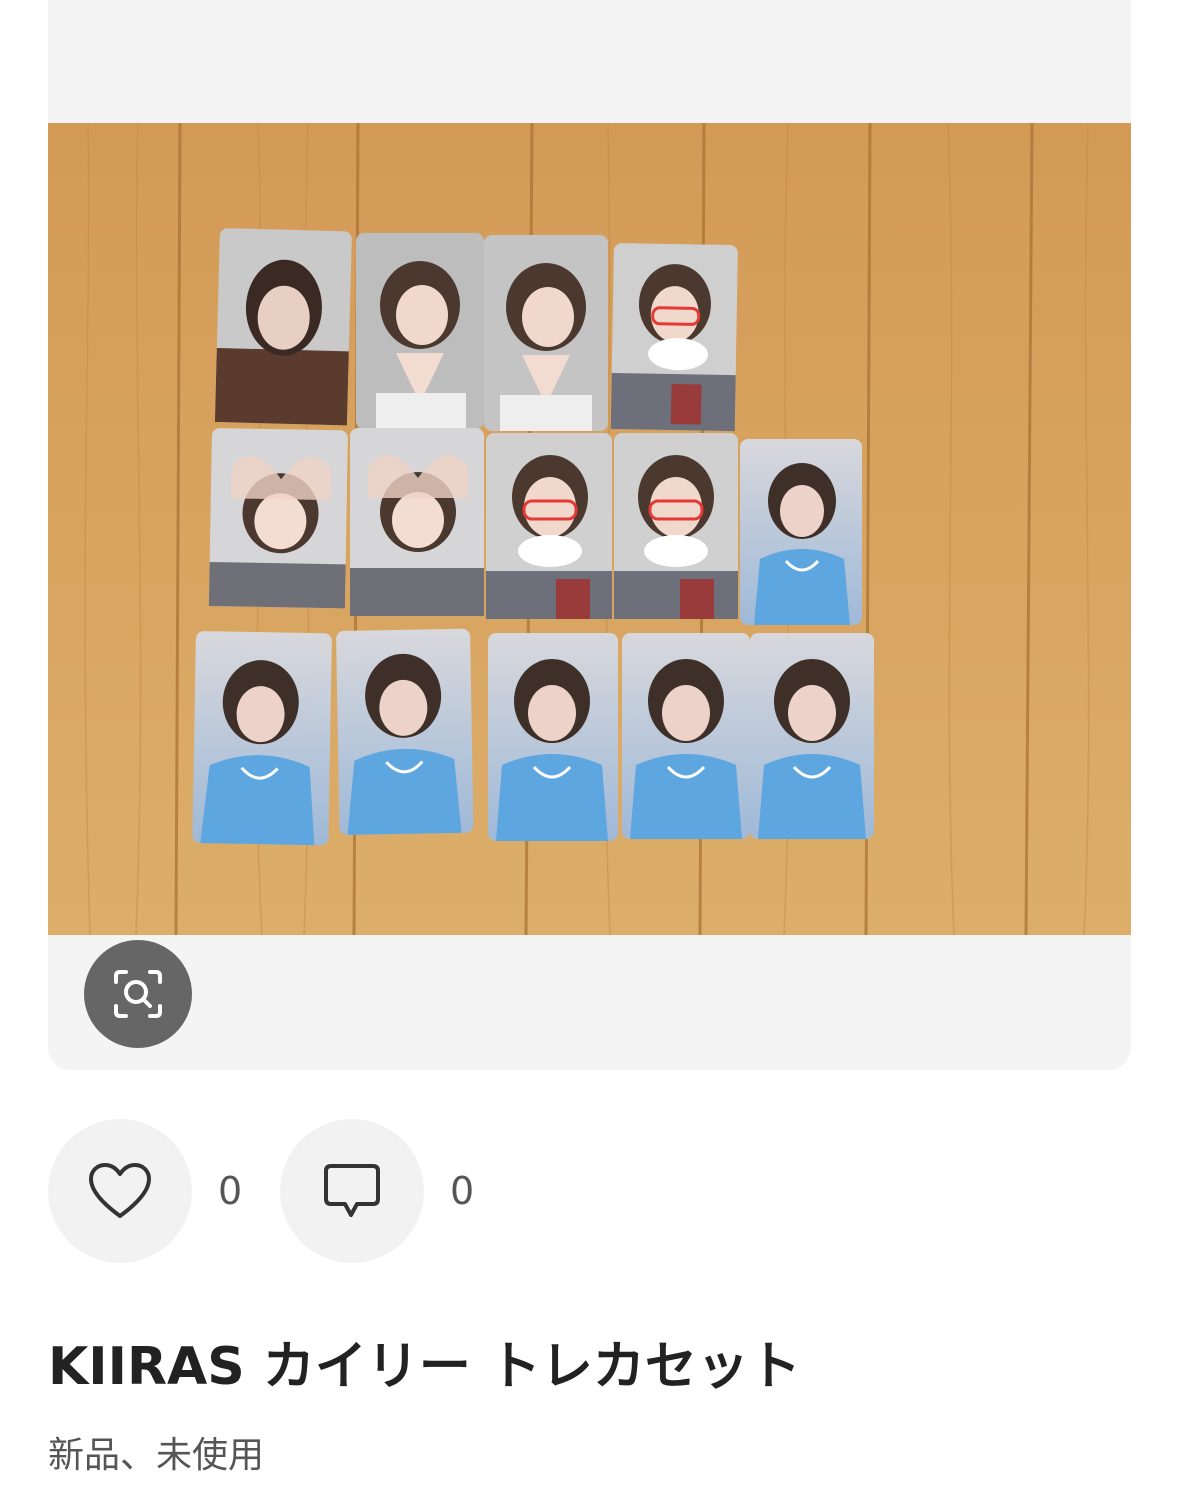 This screenshot has width=1179, height=1491. Describe the element at coordinates (156, 1455) in the screenshot. I see `product-condition: 新品、未使用` at that location.